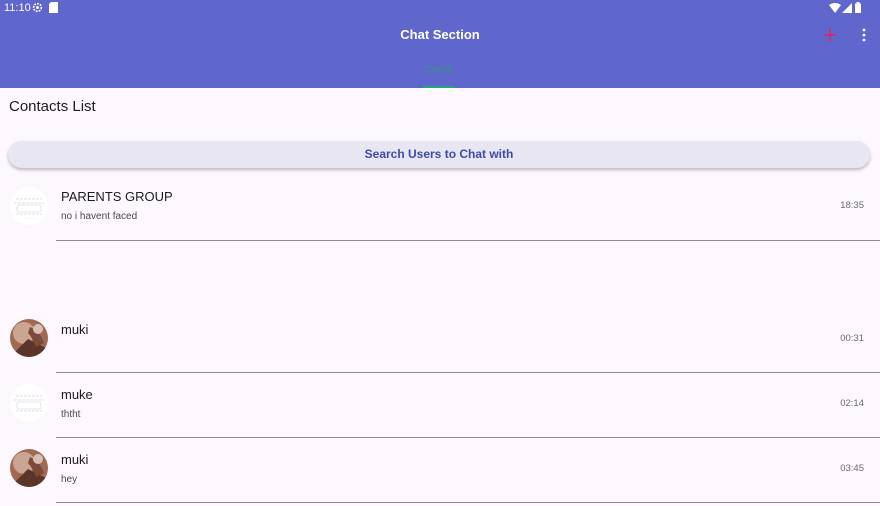  I want to click on chat-name: muke, so click(77, 394).